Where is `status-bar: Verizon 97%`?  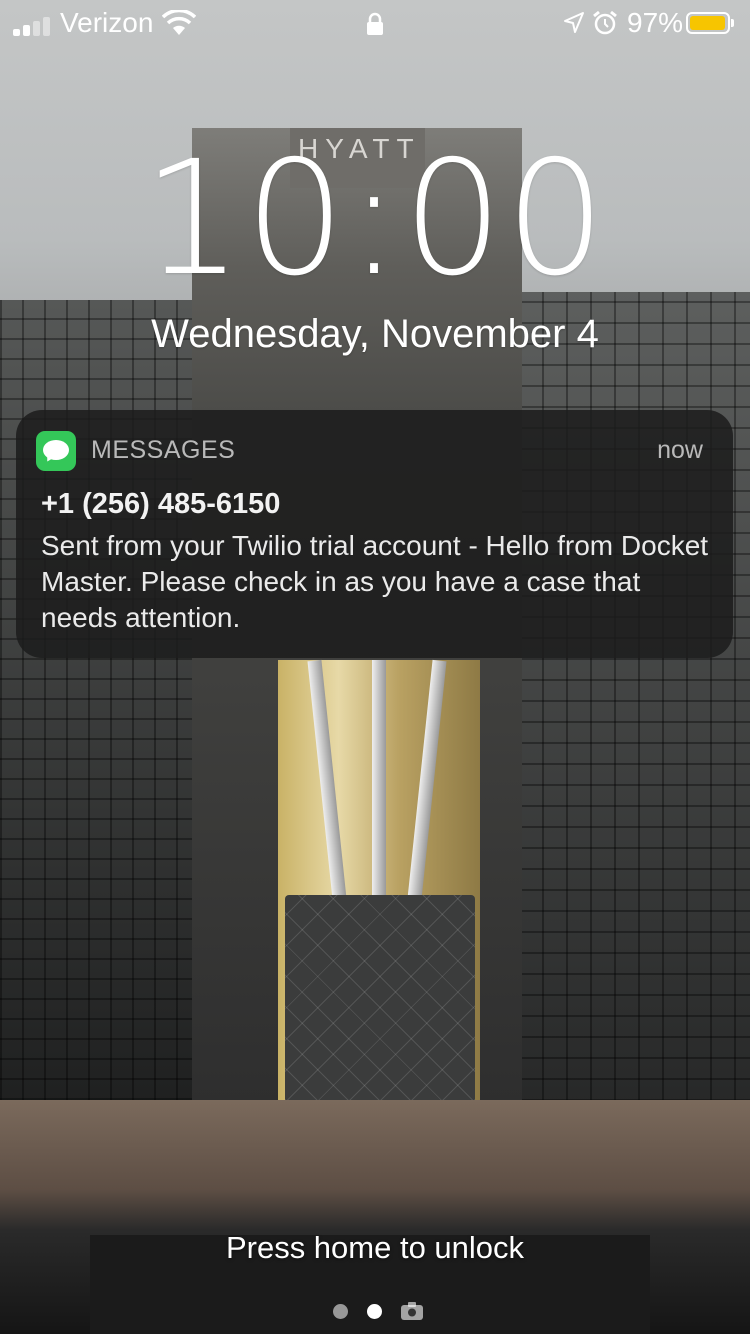 status-bar: Verizon 97% is located at coordinates (375, 24).